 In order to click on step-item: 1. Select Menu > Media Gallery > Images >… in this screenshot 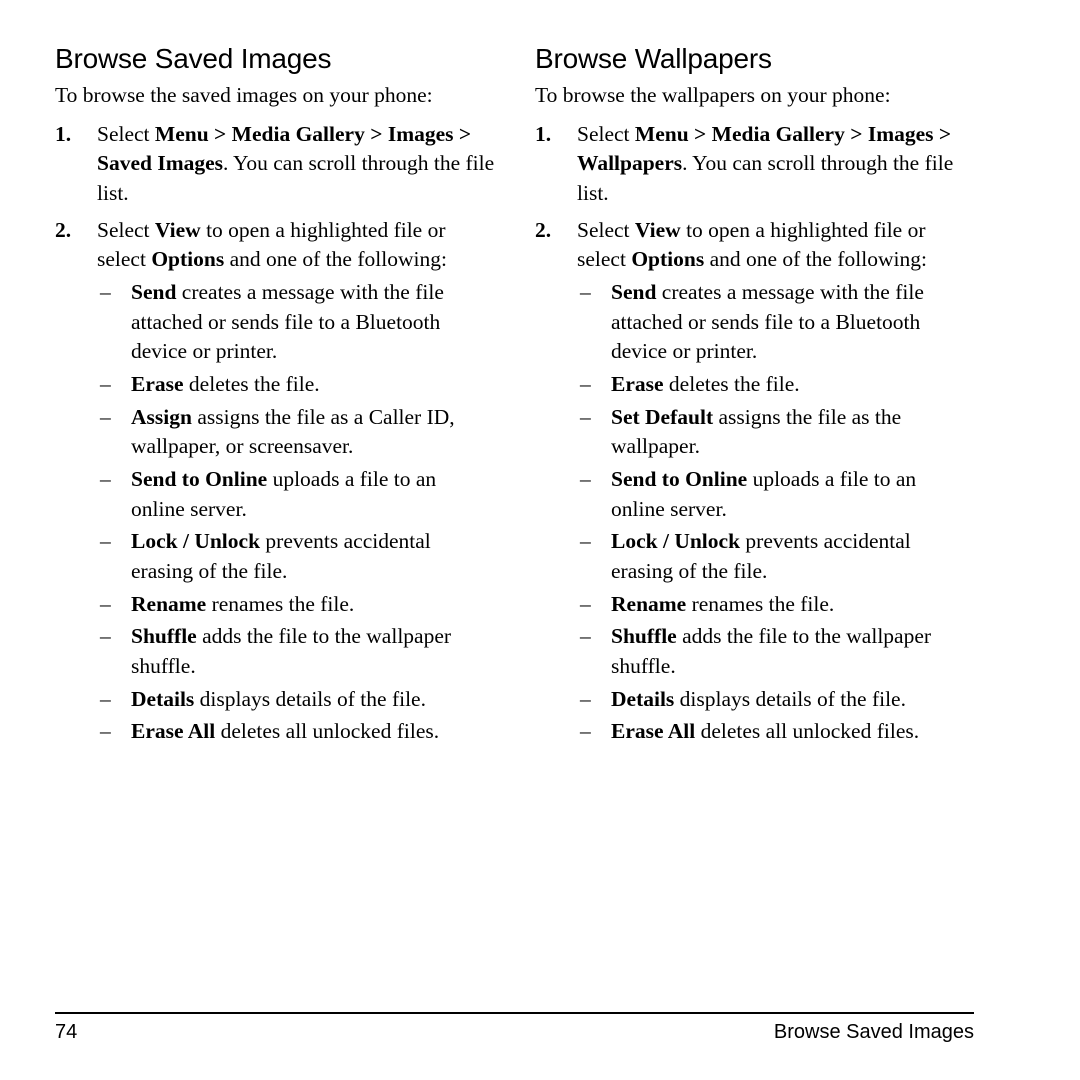, I will do `click(275, 164)`.